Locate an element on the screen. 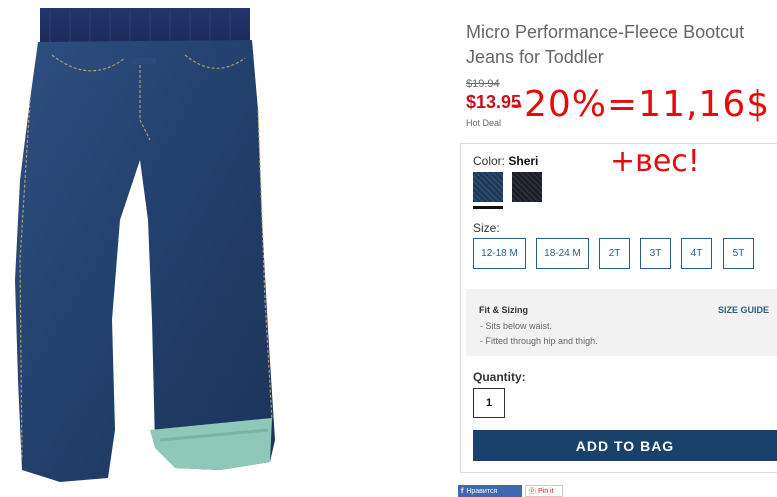 The height and width of the screenshot is (497, 777). size-label: Size: is located at coordinates (486, 228).